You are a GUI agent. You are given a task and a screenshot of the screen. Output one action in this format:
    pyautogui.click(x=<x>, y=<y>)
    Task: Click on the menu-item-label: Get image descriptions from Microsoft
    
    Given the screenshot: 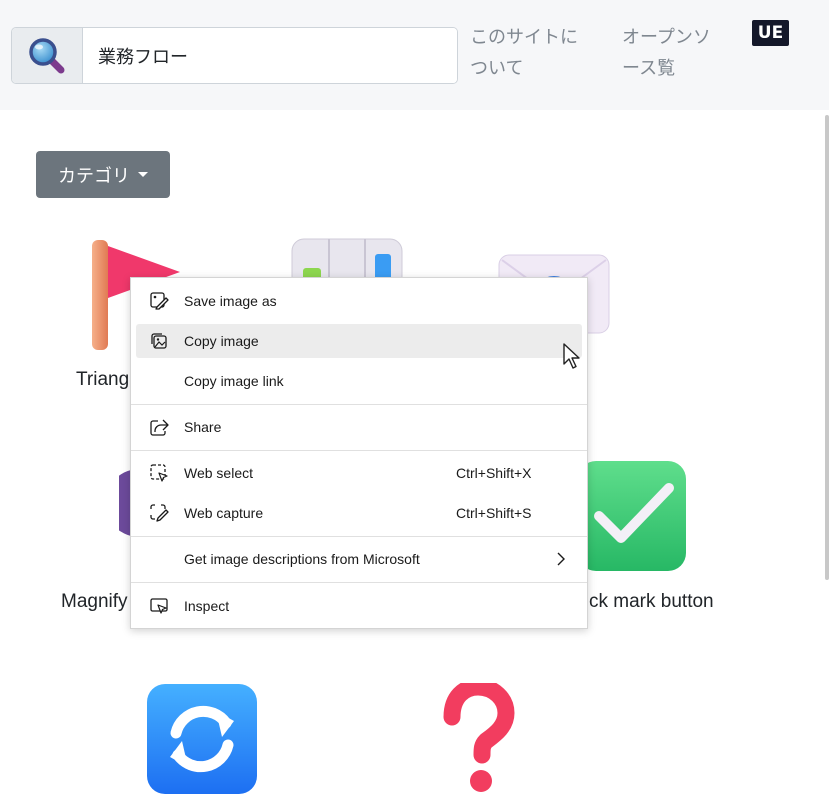 What is the action you would take?
    pyautogui.click(x=302, y=559)
    